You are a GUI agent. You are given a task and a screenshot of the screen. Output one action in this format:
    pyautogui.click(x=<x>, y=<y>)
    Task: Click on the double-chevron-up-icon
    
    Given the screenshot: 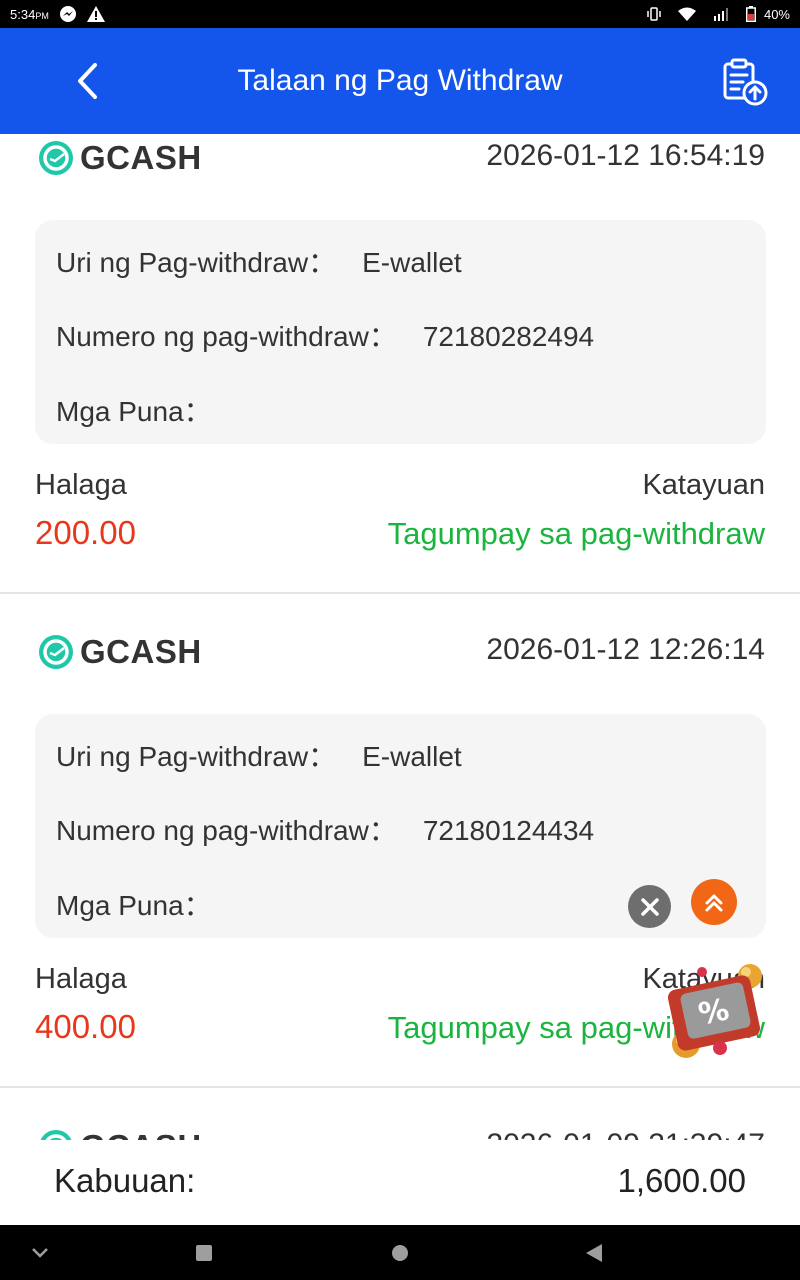 What is the action you would take?
    pyautogui.click(x=714, y=903)
    